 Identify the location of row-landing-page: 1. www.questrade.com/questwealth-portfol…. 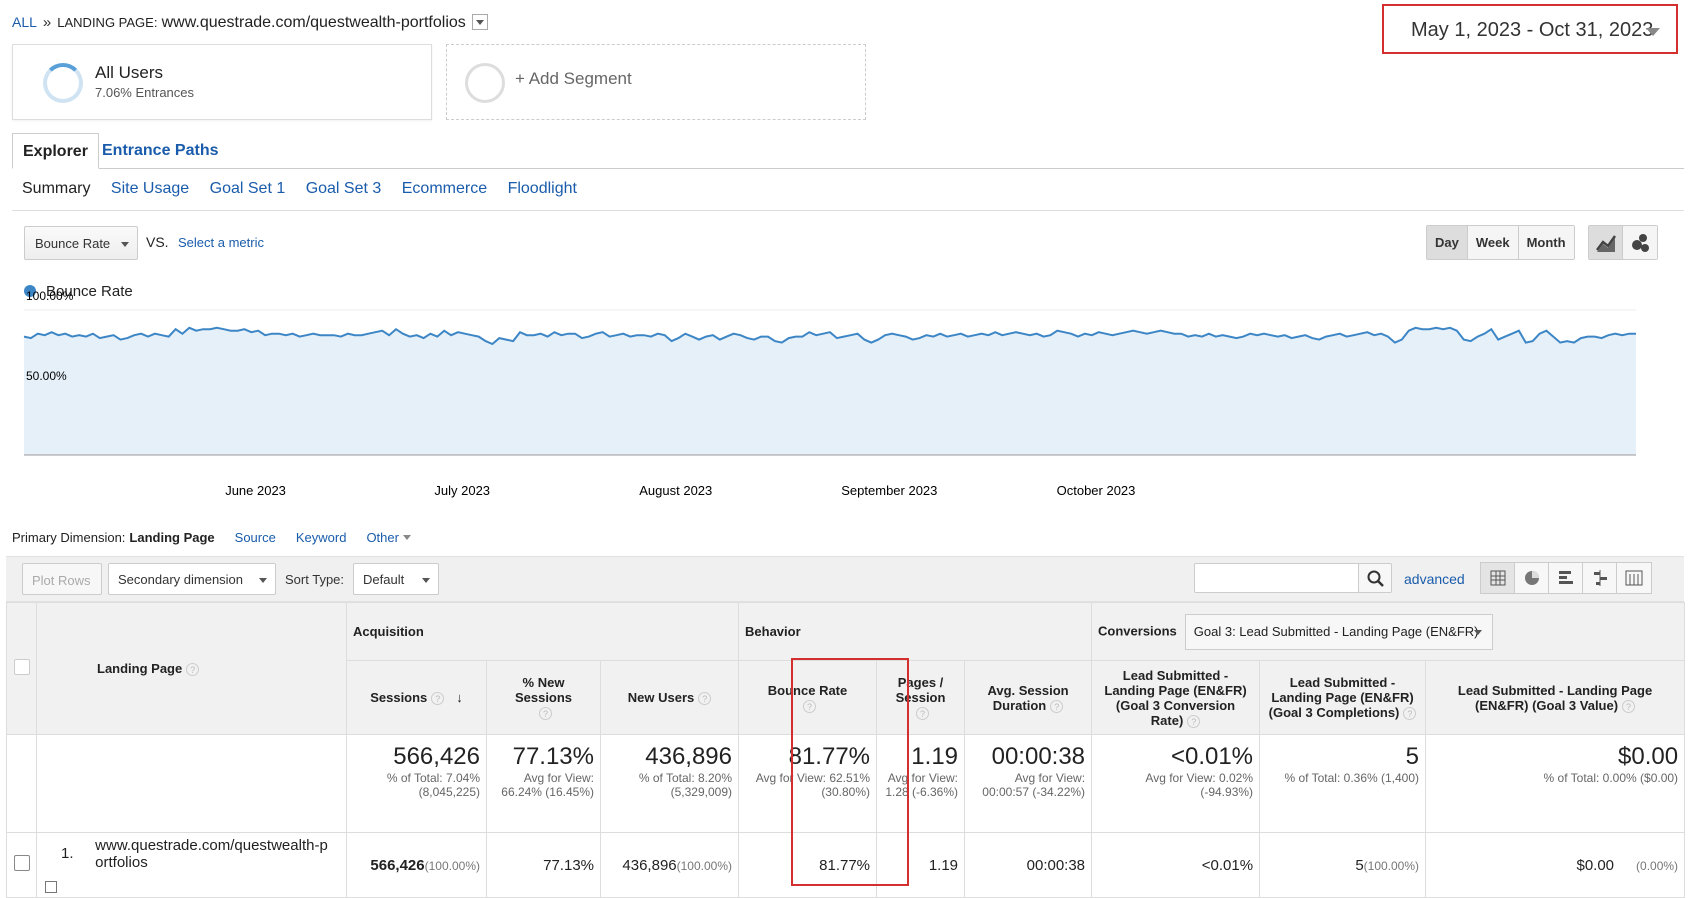
(191, 865).